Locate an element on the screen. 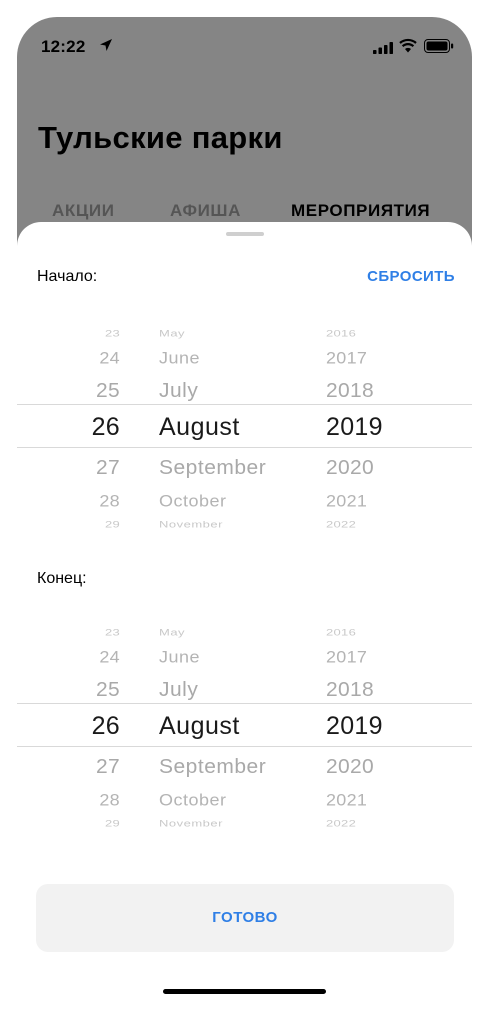 This screenshot has width=489, height=1022. battery-icon is located at coordinates (439, 46).